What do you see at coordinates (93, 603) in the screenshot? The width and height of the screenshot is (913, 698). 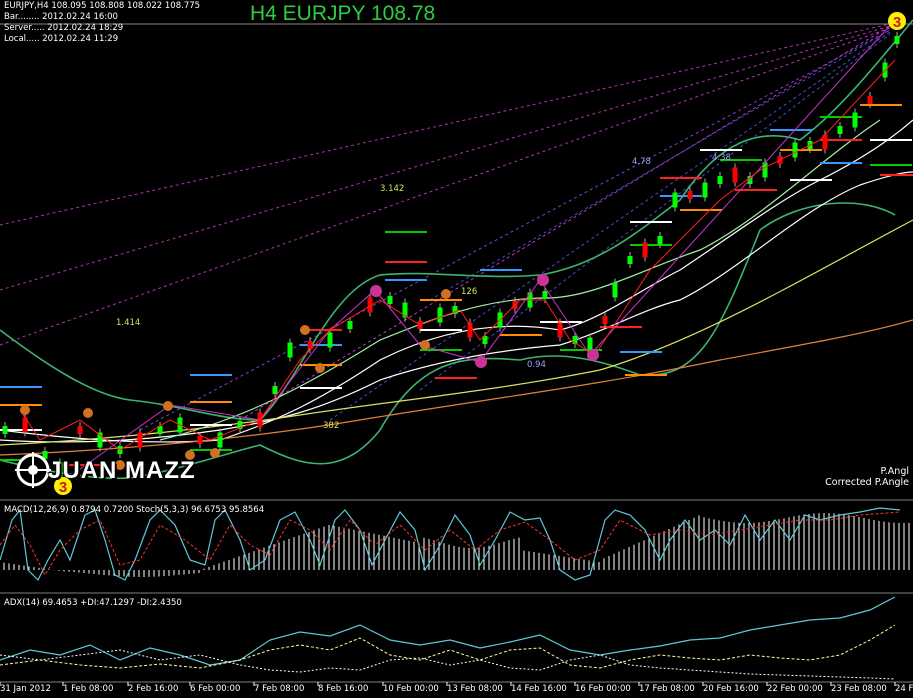 I see `adx-indicator-label: ADX(14) 69.4653 +DI:47.1297 -DI:2.4350` at bounding box center [93, 603].